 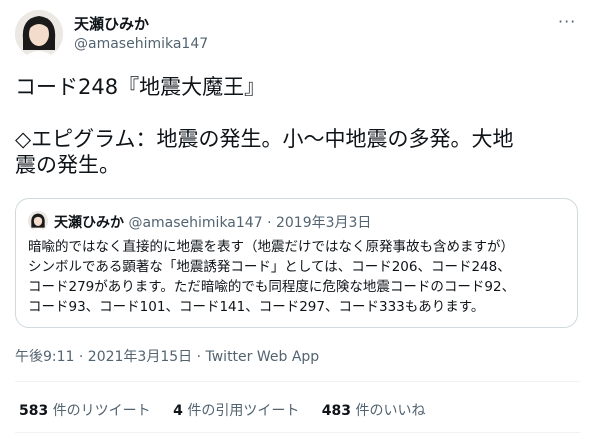 I want to click on likes-count: 483, so click(x=336, y=411).